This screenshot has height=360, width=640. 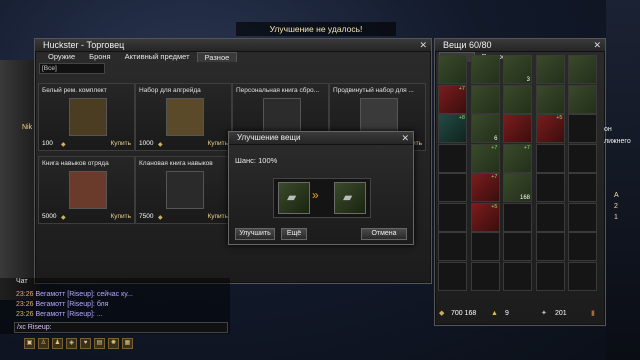 What do you see at coordinates (461, 118) in the screenshot?
I see `upgrade-level: +8` at bounding box center [461, 118].